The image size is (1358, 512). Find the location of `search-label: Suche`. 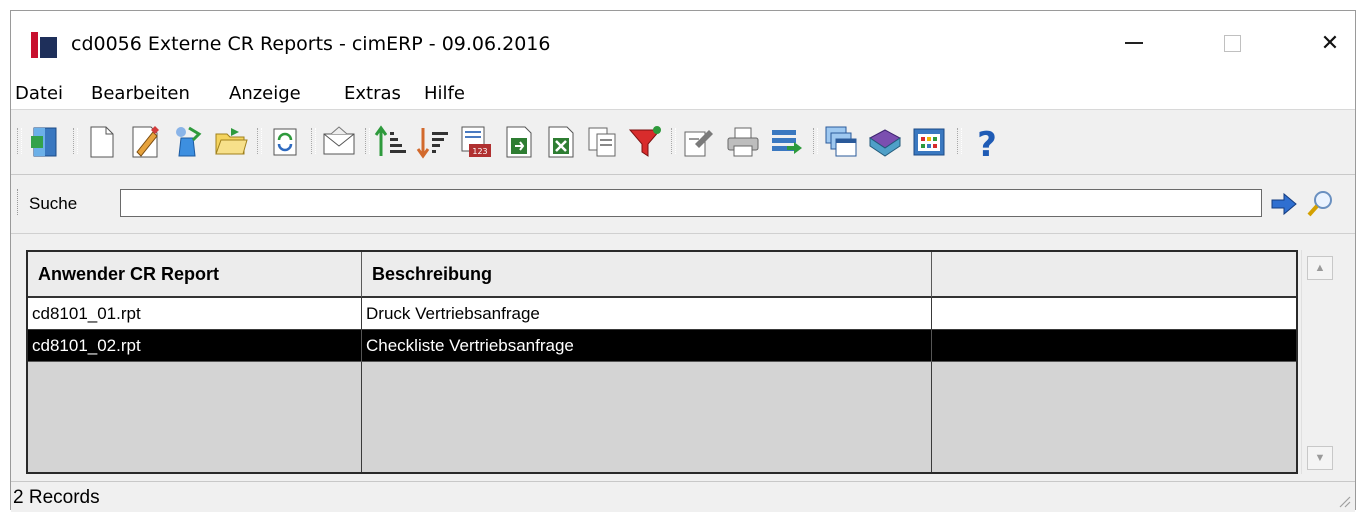

search-label: Suche is located at coordinates (53, 203).